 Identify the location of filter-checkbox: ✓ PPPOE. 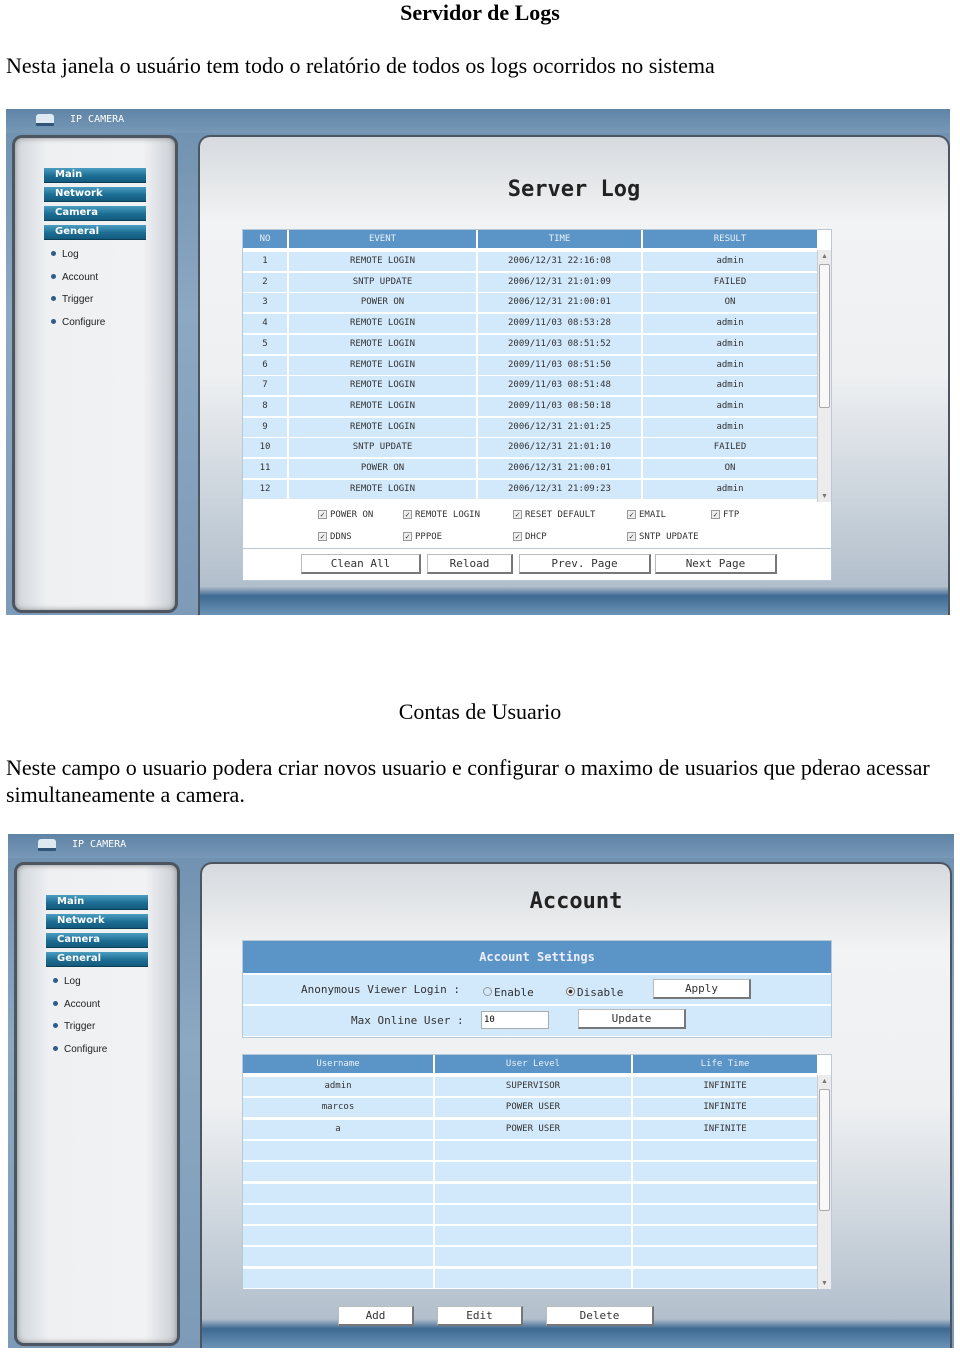
(422, 537).